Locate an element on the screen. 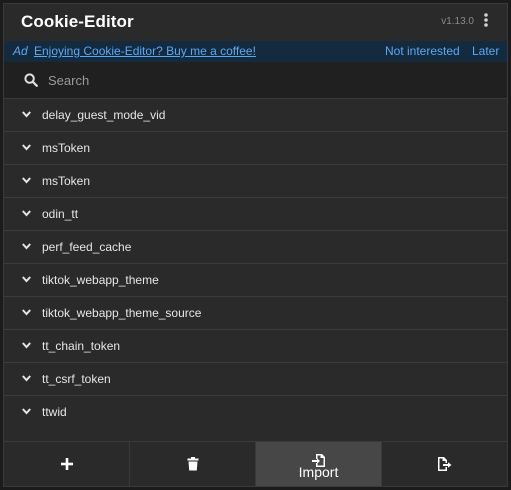 The image size is (511, 490). cookie-row: delay_guest_mode_vid is located at coordinates (255, 115).